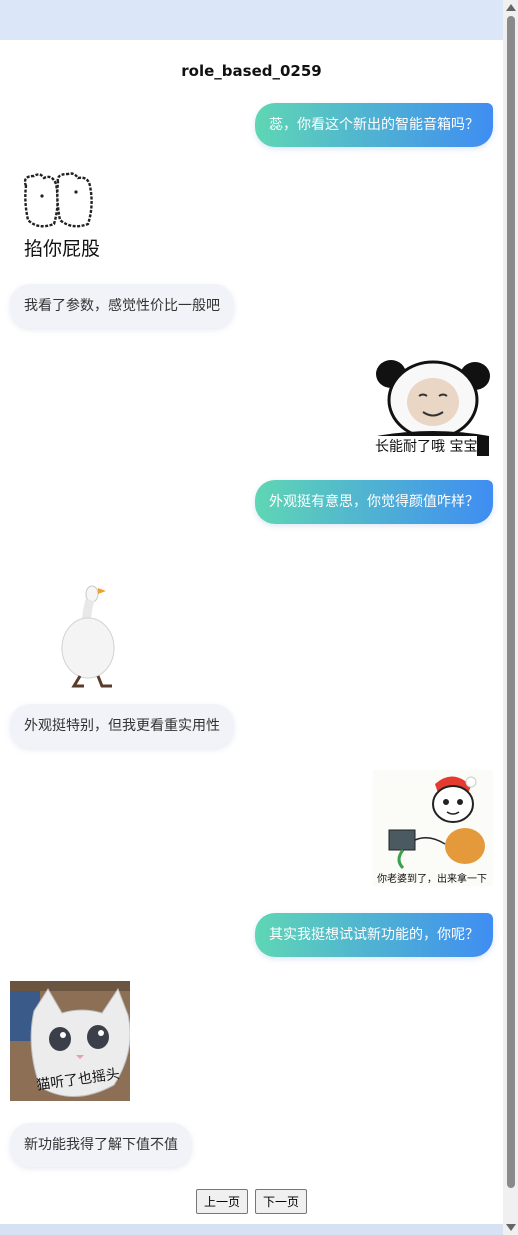 The image size is (518, 1235). What do you see at coordinates (62, 249) in the screenshot?
I see `sticker-caption: 掐你屁股` at bounding box center [62, 249].